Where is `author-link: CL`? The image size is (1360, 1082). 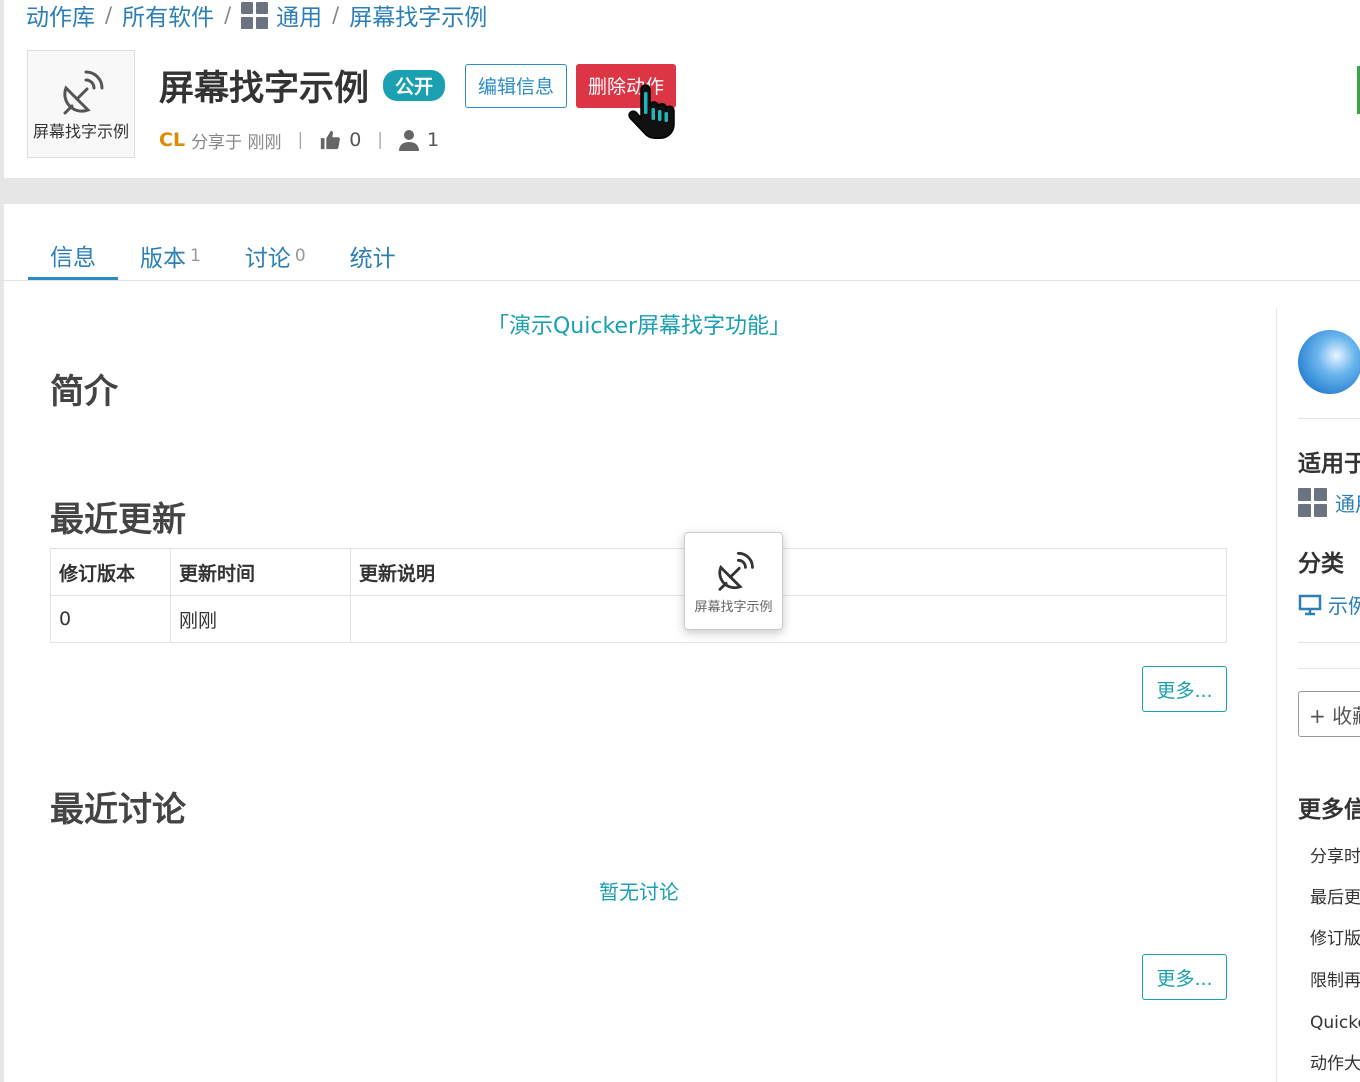
author-link: CL is located at coordinates (172, 140).